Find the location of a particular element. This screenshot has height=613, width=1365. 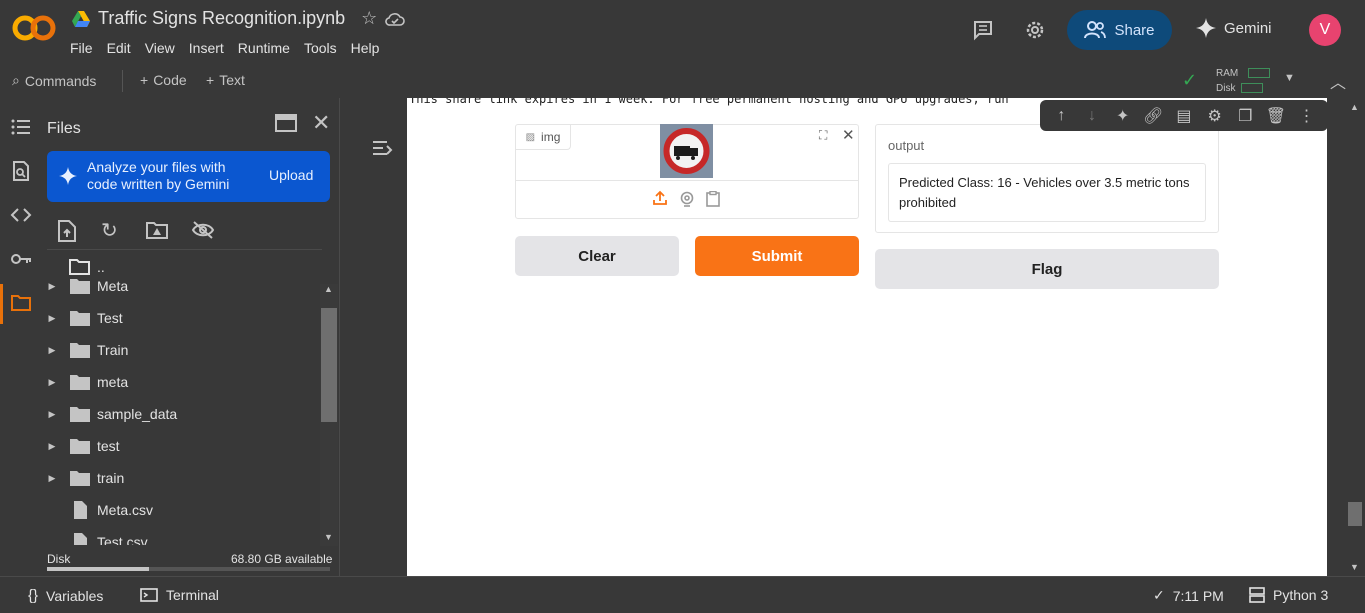

menu-tools: Tools is located at coordinates (324, 48).